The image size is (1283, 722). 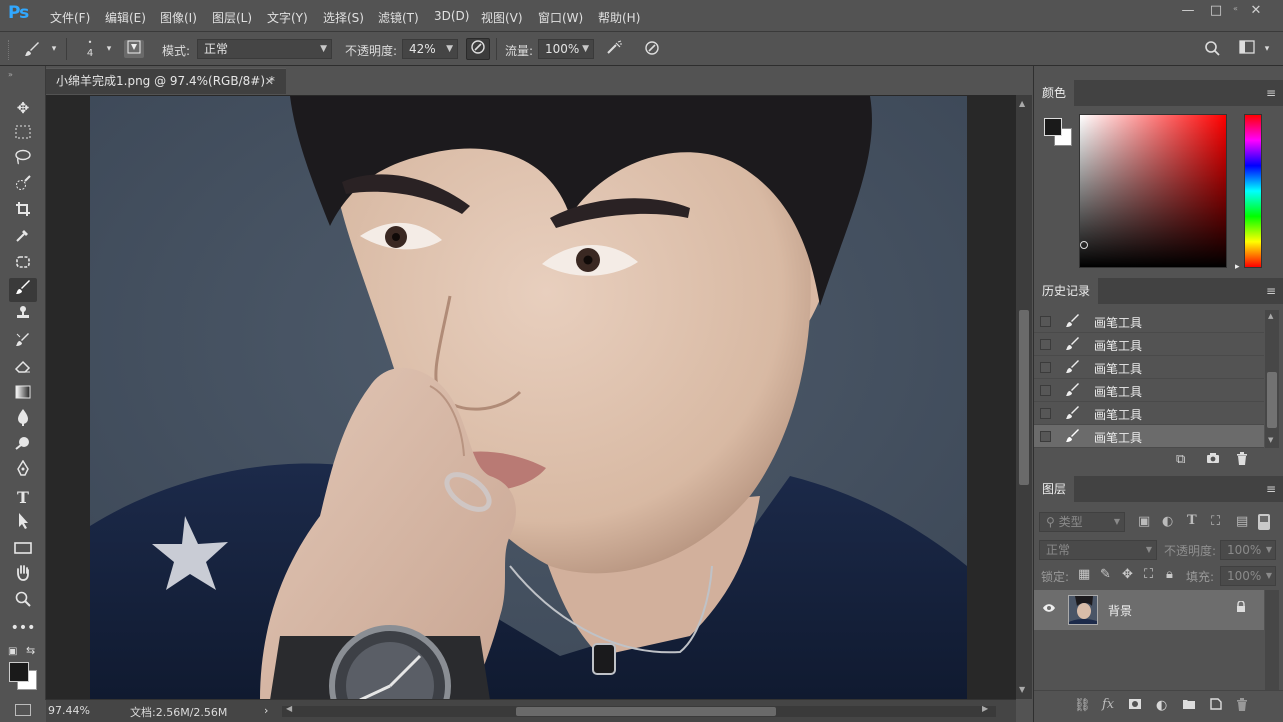 What do you see at coordinates (23, 264) in the screenshot?
I see `spot-healing-tool-icon` at bounding box center [23, 264].